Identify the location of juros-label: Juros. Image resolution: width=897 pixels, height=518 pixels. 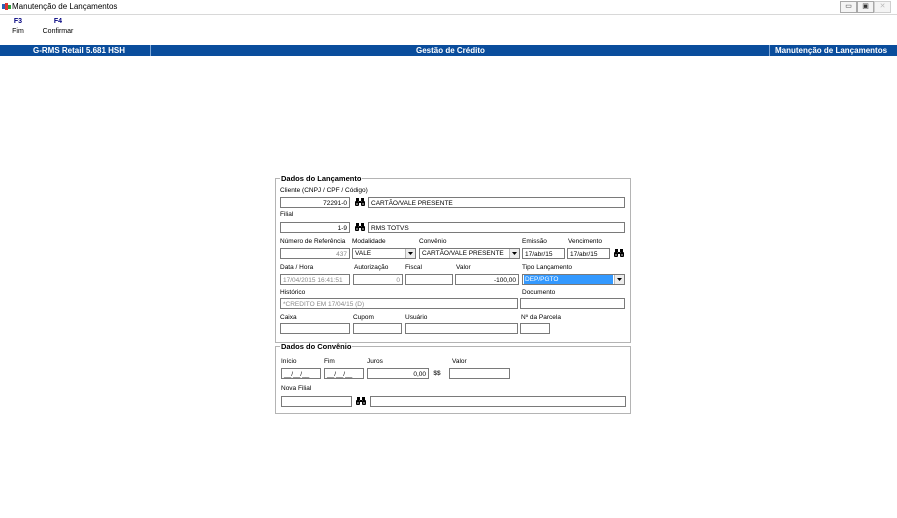
(375, 361).